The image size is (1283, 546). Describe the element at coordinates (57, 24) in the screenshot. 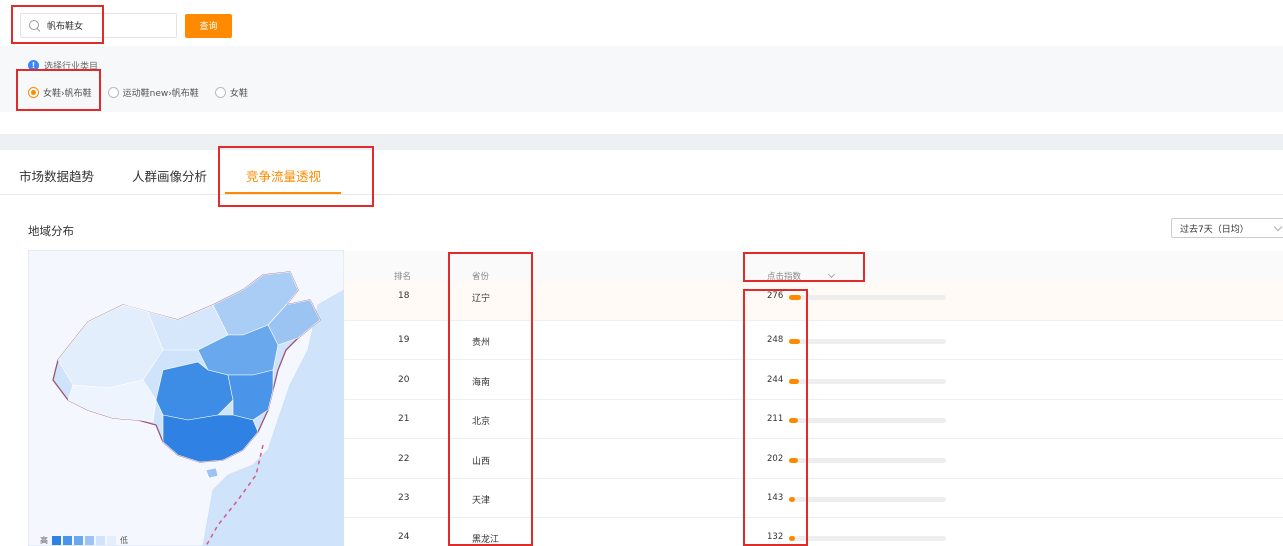

I see `annotation-search` at that location.